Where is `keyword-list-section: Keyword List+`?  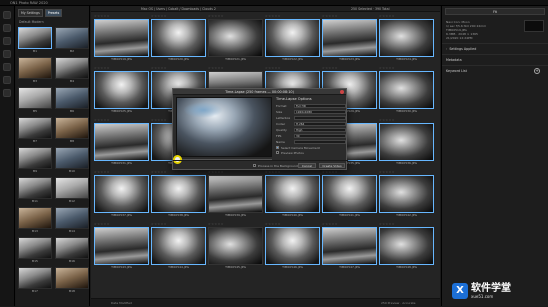 keyword-list-section: Keyword List+ is located at coordinates (495, 70).